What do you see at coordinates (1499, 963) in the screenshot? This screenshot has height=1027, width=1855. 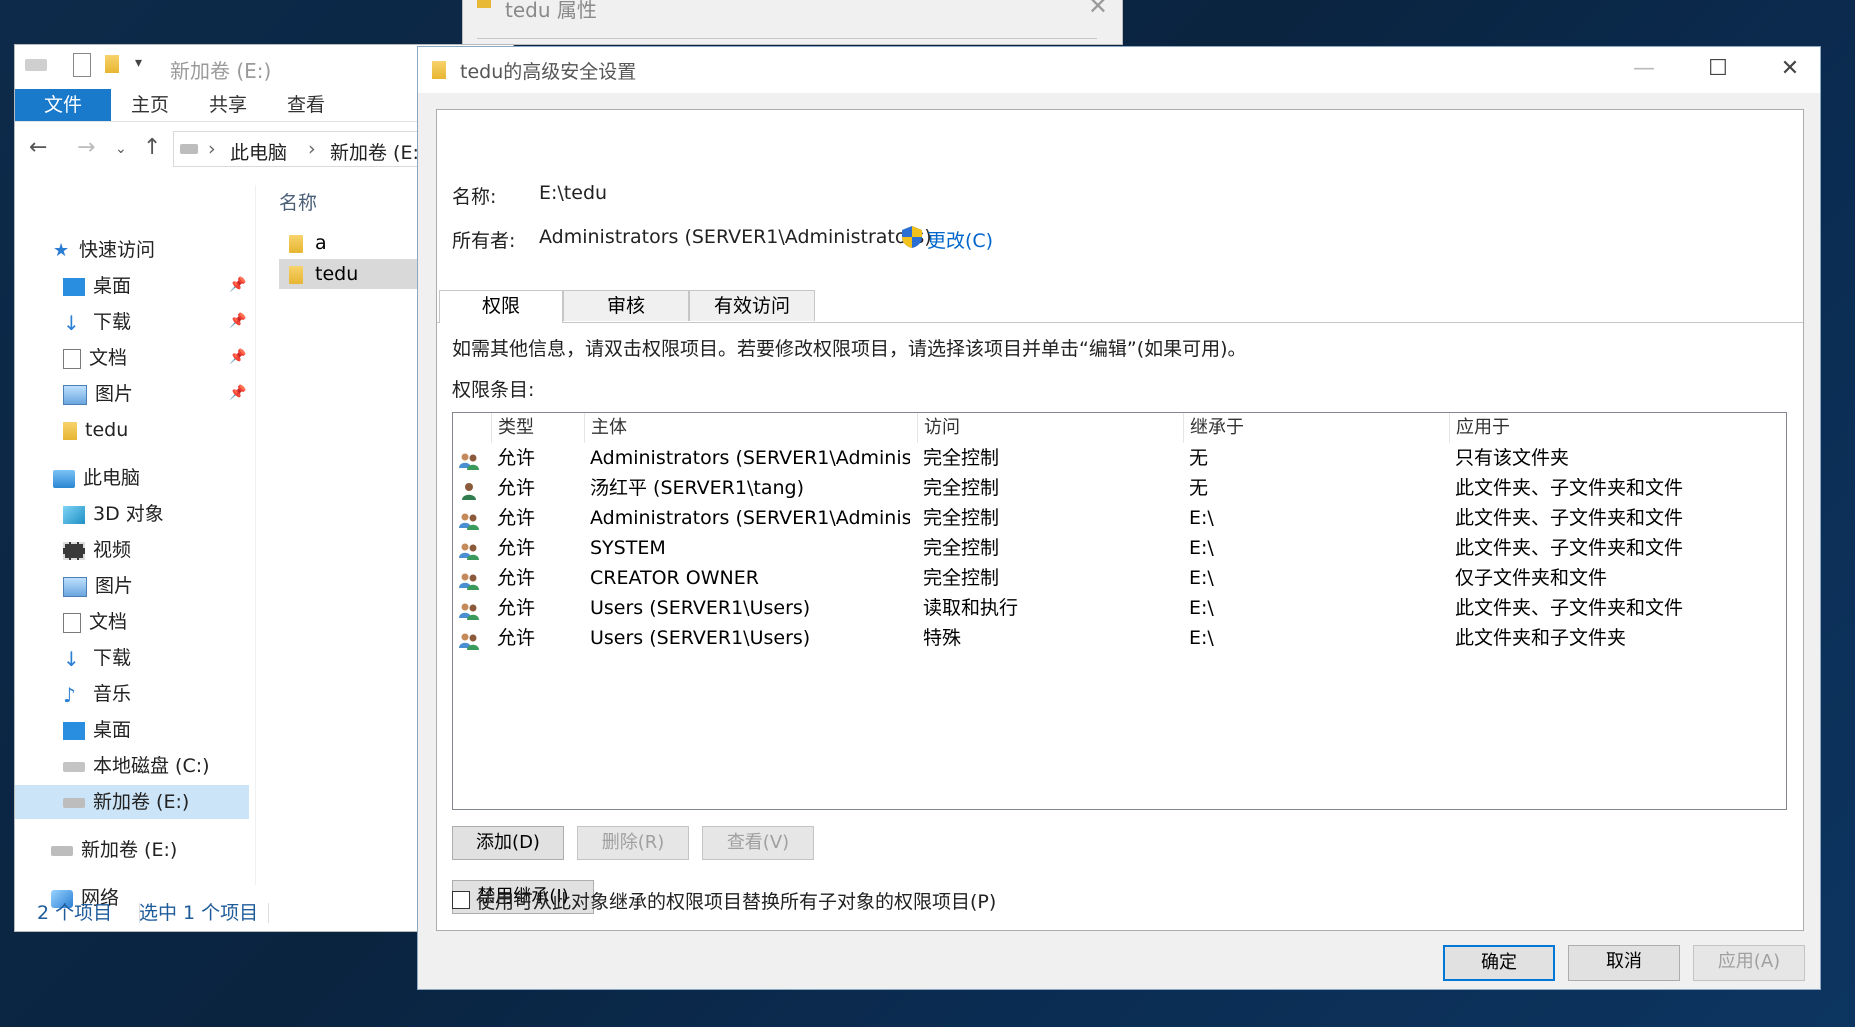 I see `ok-button: 确定` at bounding box center [1499, 963].